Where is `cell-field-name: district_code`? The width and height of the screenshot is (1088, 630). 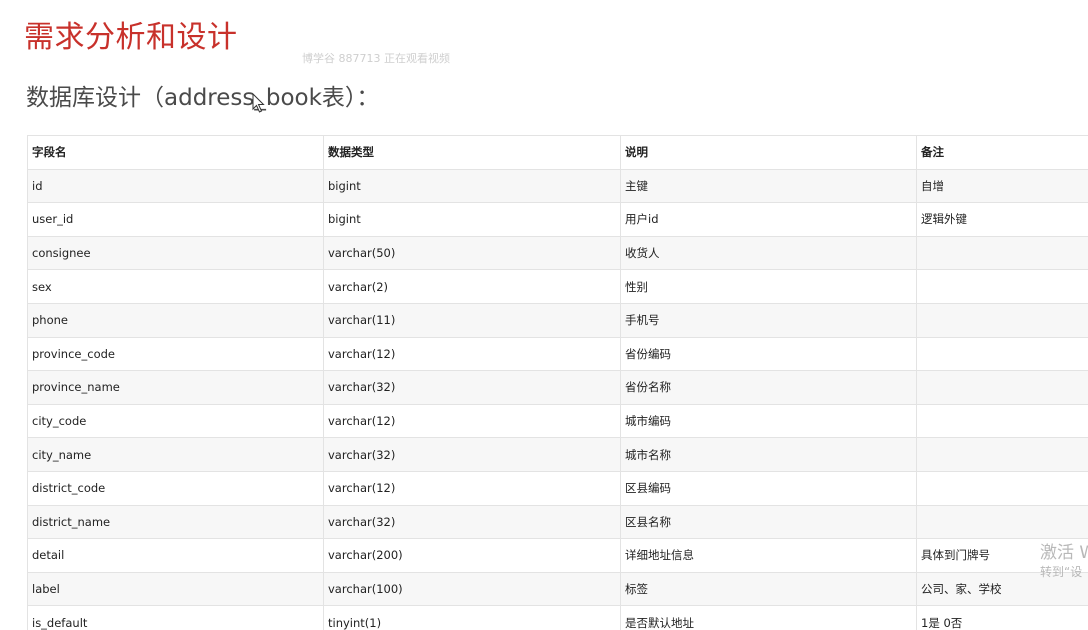 cell-field-name: district_code is located at coordinates (175, 488).